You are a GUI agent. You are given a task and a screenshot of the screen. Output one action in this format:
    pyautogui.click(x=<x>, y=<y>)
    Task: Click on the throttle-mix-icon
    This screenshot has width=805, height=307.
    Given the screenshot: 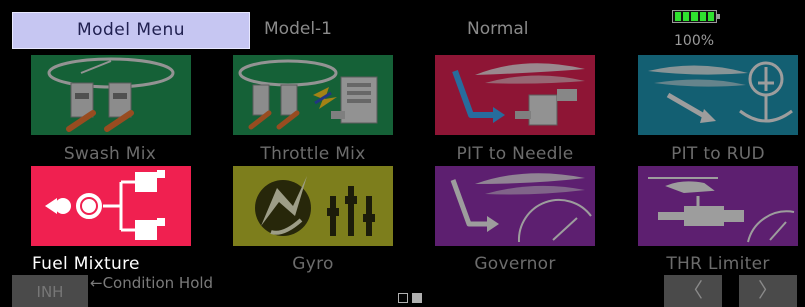 What is the action you would take?
    pyautogui.click(x=308, y=94)
    